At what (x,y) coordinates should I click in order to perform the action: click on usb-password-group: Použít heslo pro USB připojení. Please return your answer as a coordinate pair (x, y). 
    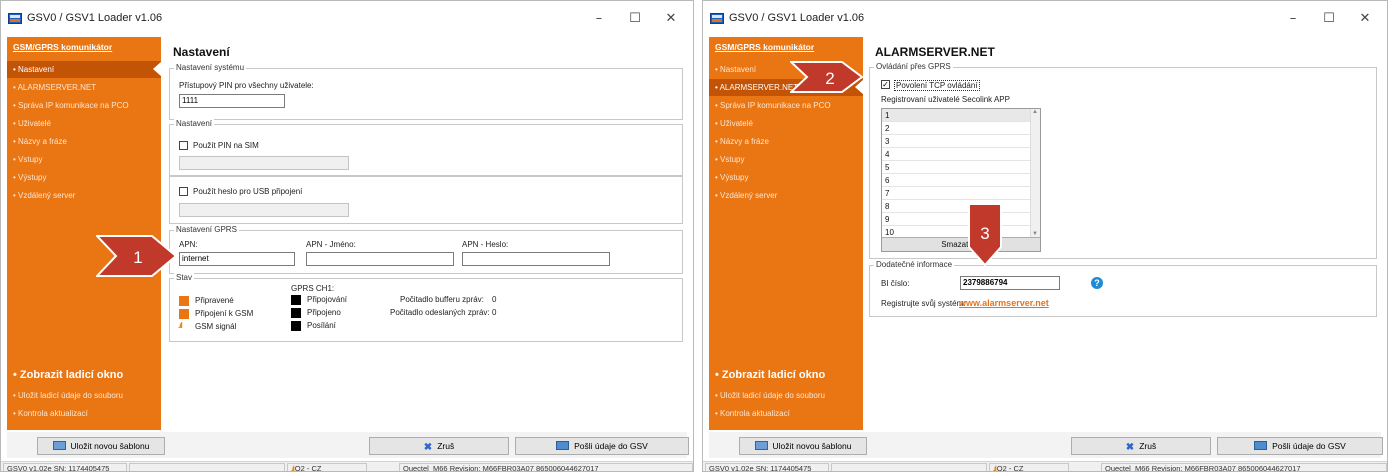
    Looking at the image, I should click on (426, 200).